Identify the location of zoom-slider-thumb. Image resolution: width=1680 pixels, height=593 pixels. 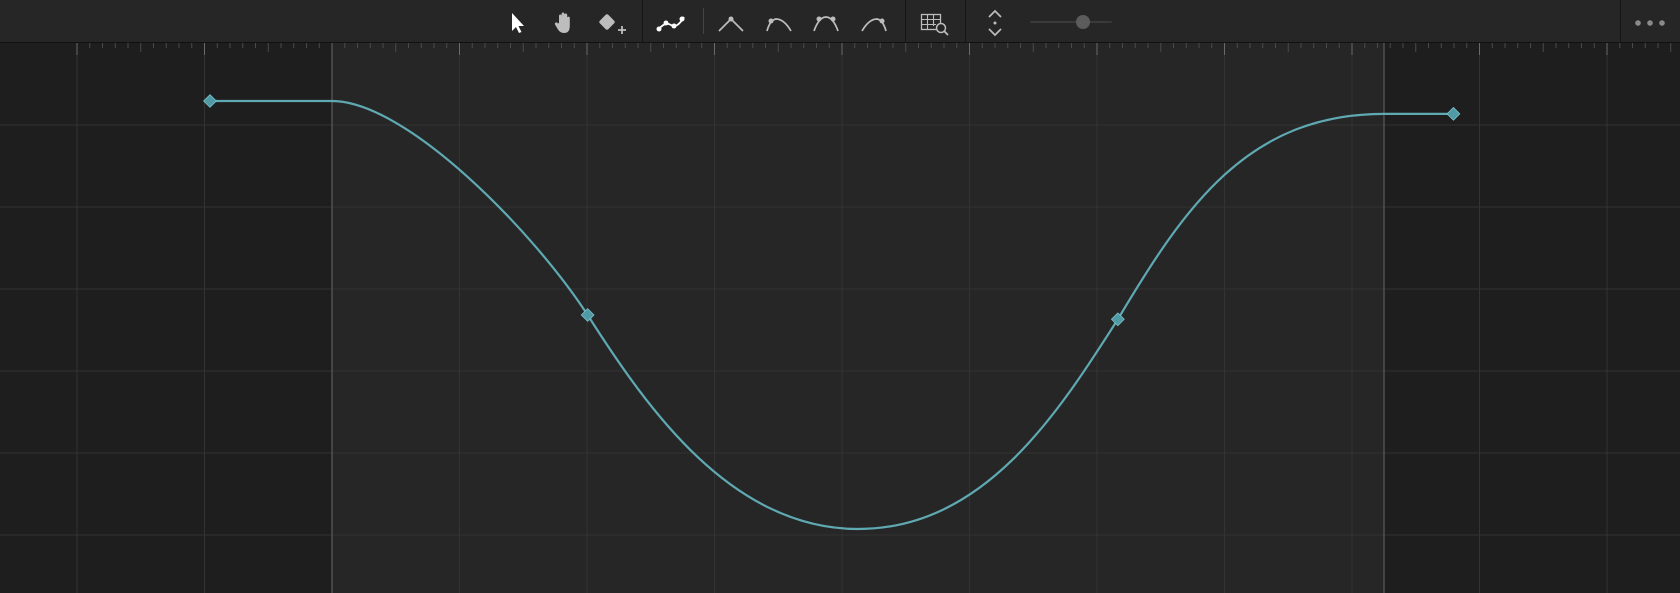
(1083, 22).